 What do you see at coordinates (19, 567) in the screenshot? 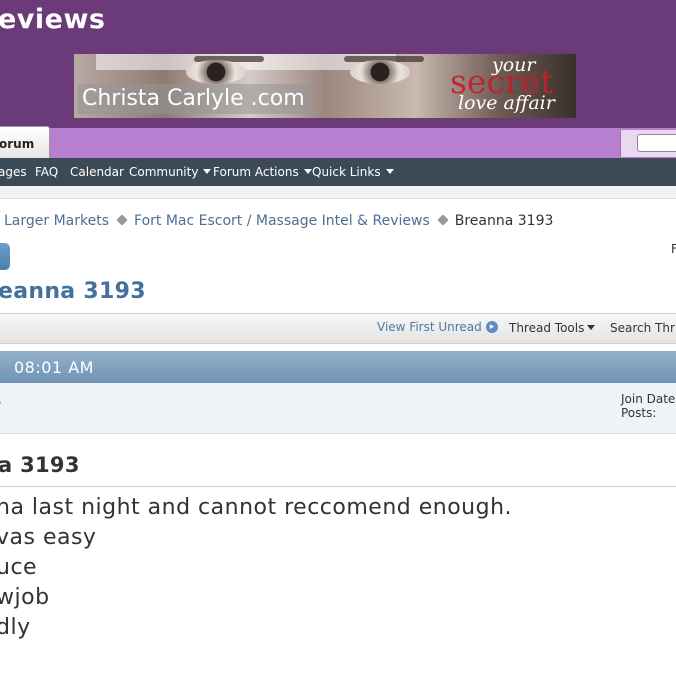
I see `post-body-line: uce` at bounding box center [19, 567].